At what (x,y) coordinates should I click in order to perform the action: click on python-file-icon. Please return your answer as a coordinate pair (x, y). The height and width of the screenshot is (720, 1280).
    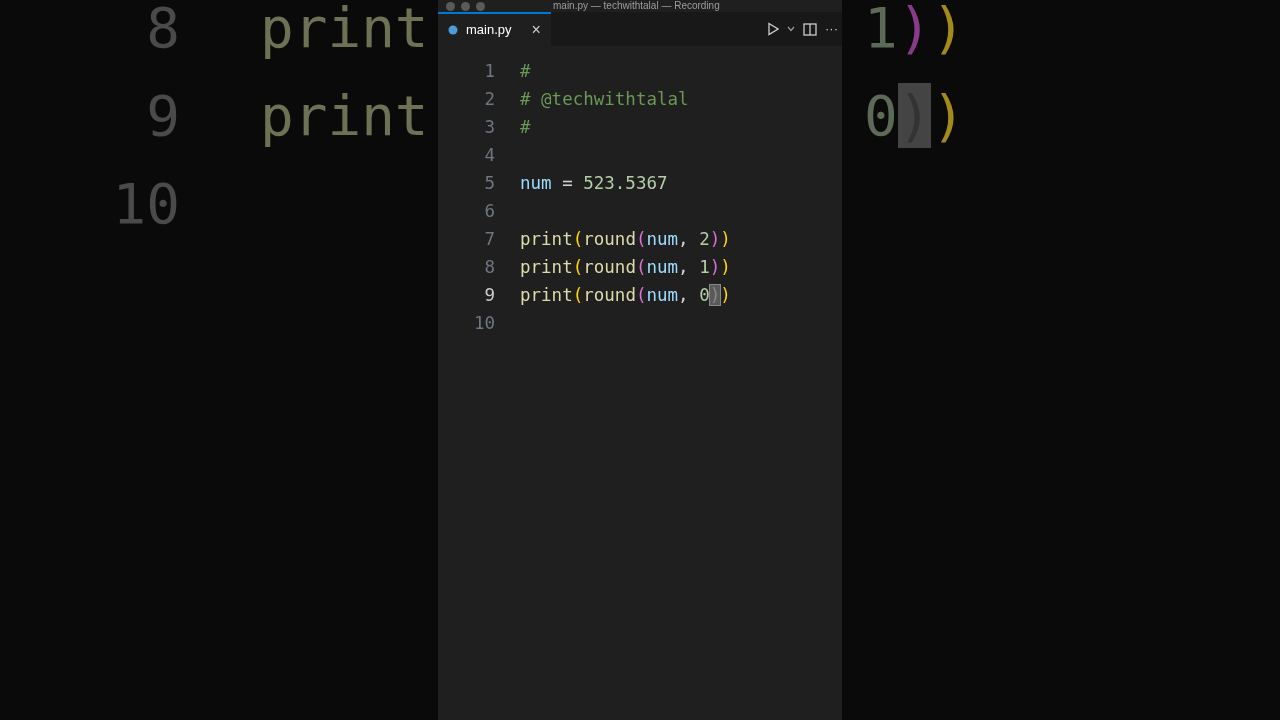
    Looking at the image, I should click on (453, 30).